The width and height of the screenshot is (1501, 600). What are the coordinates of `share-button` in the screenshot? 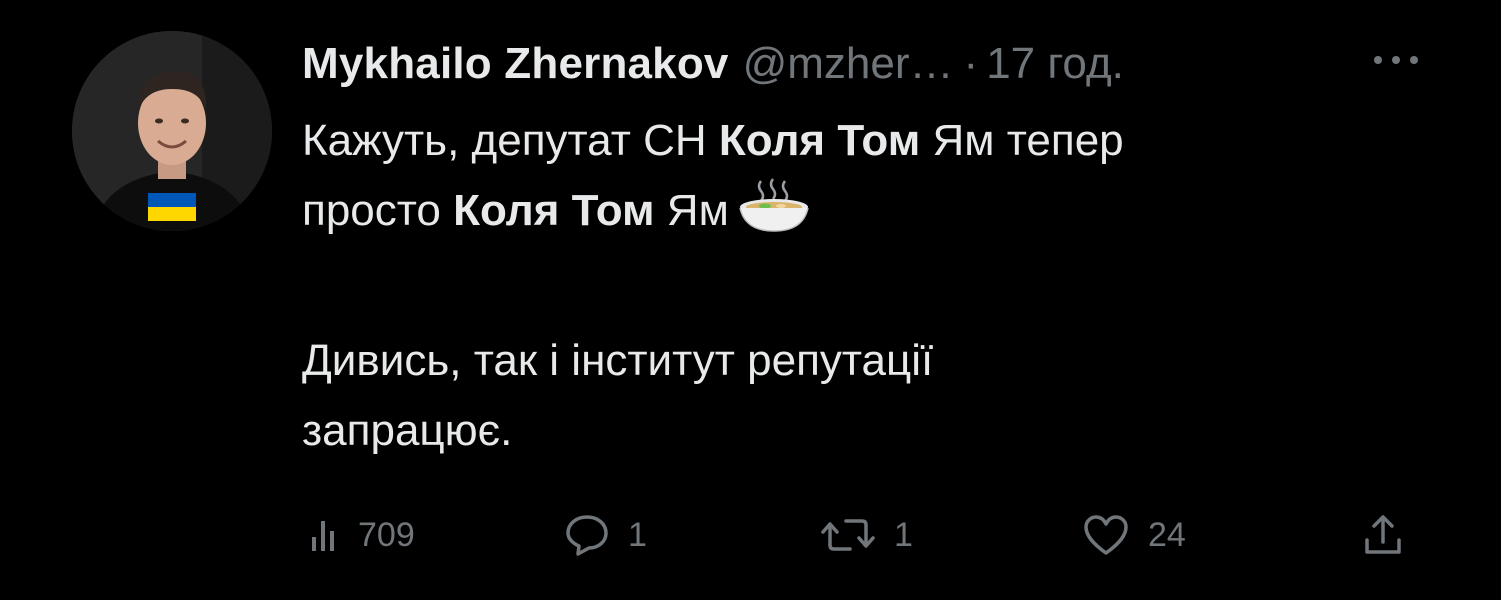 It's located at (1383, 535).